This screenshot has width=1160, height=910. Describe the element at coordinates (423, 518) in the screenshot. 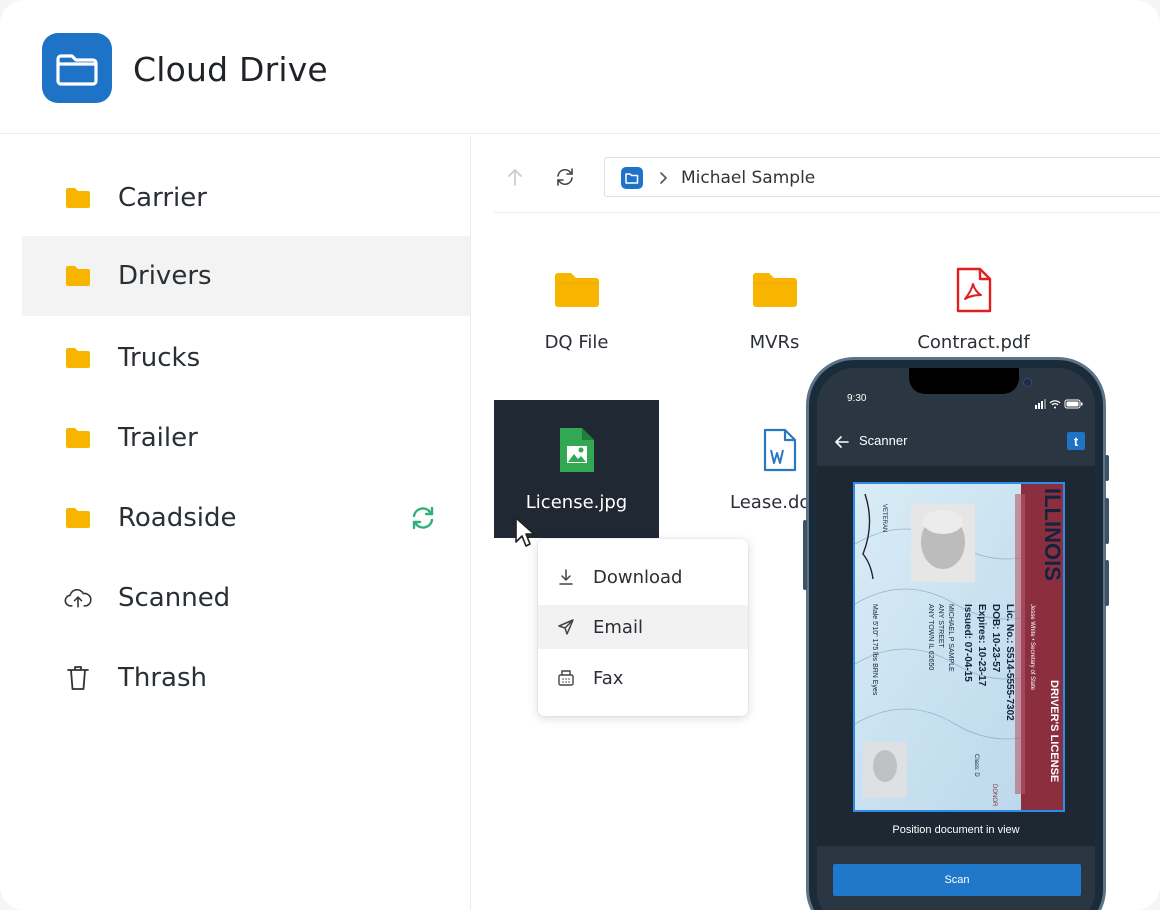

I see `sync-icon` at that location.